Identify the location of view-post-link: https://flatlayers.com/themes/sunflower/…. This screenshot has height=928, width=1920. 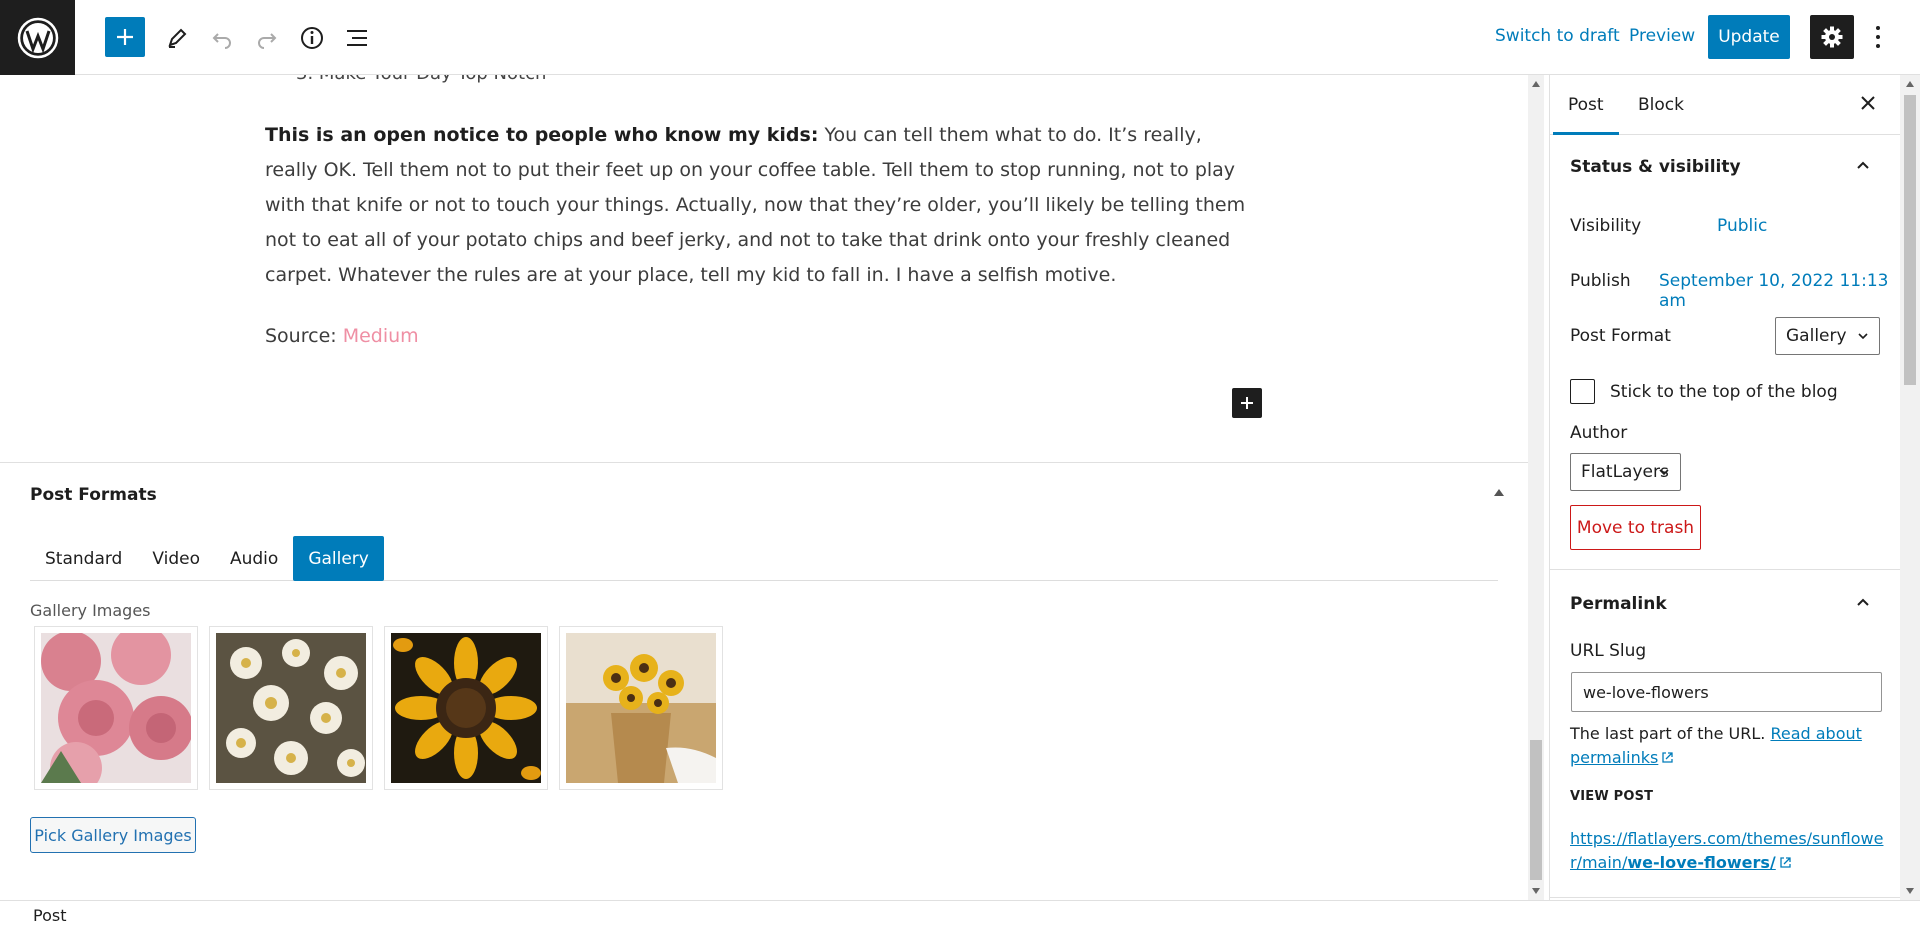
(1730, 851).